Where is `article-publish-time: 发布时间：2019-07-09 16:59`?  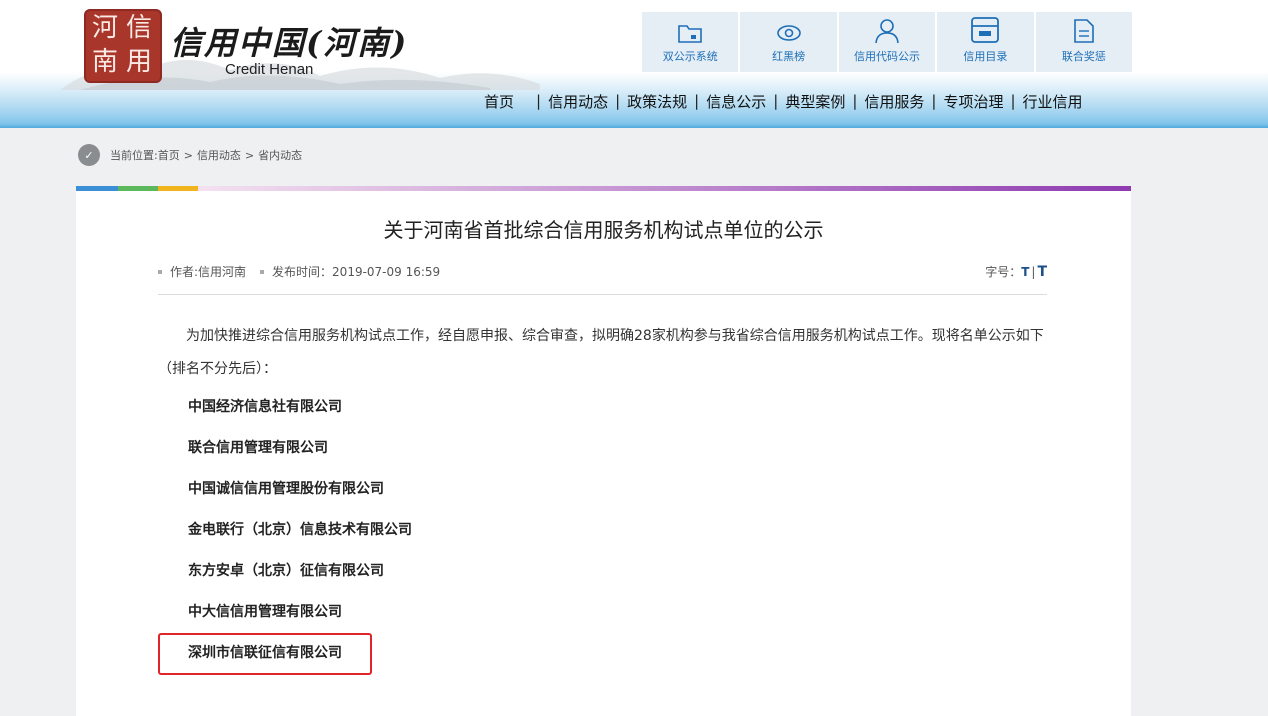 article-publish-time: 发布时间：2019-07-09 16:59 is located at coordinates (356, 272).